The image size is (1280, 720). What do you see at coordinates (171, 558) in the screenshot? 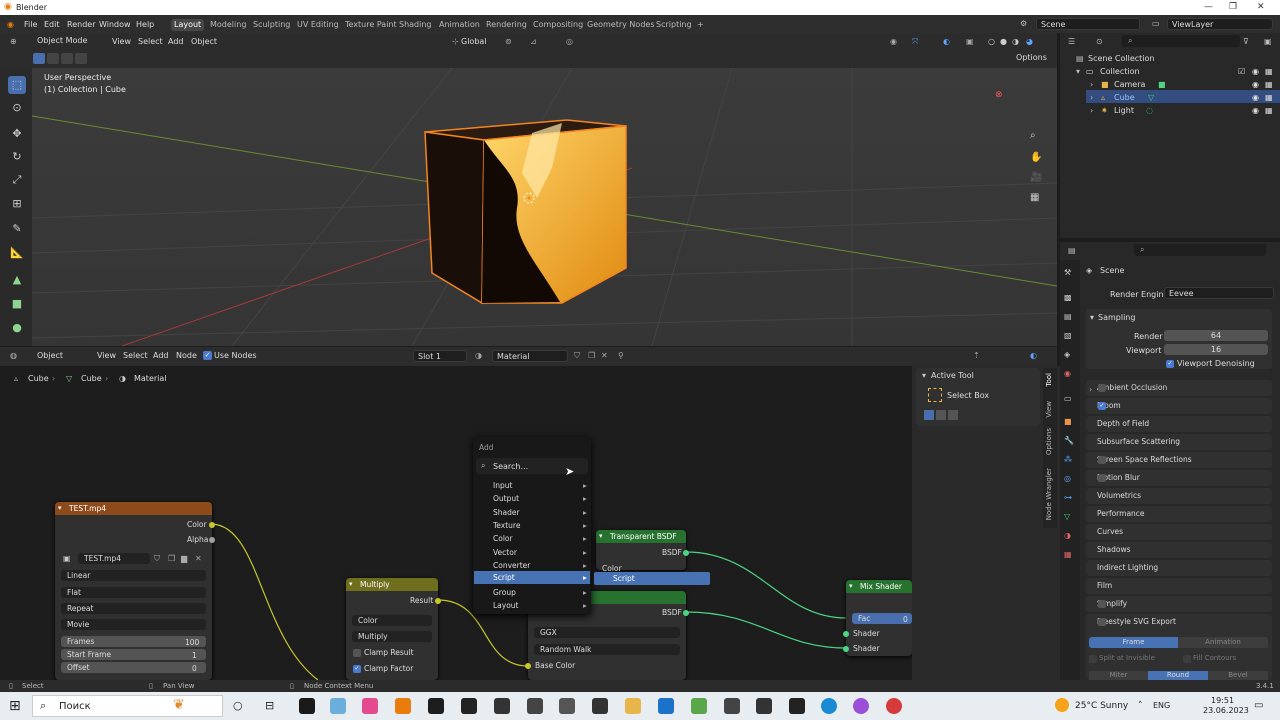
I see `duplicate-icon: ❐` at bounding box center [171, 558].